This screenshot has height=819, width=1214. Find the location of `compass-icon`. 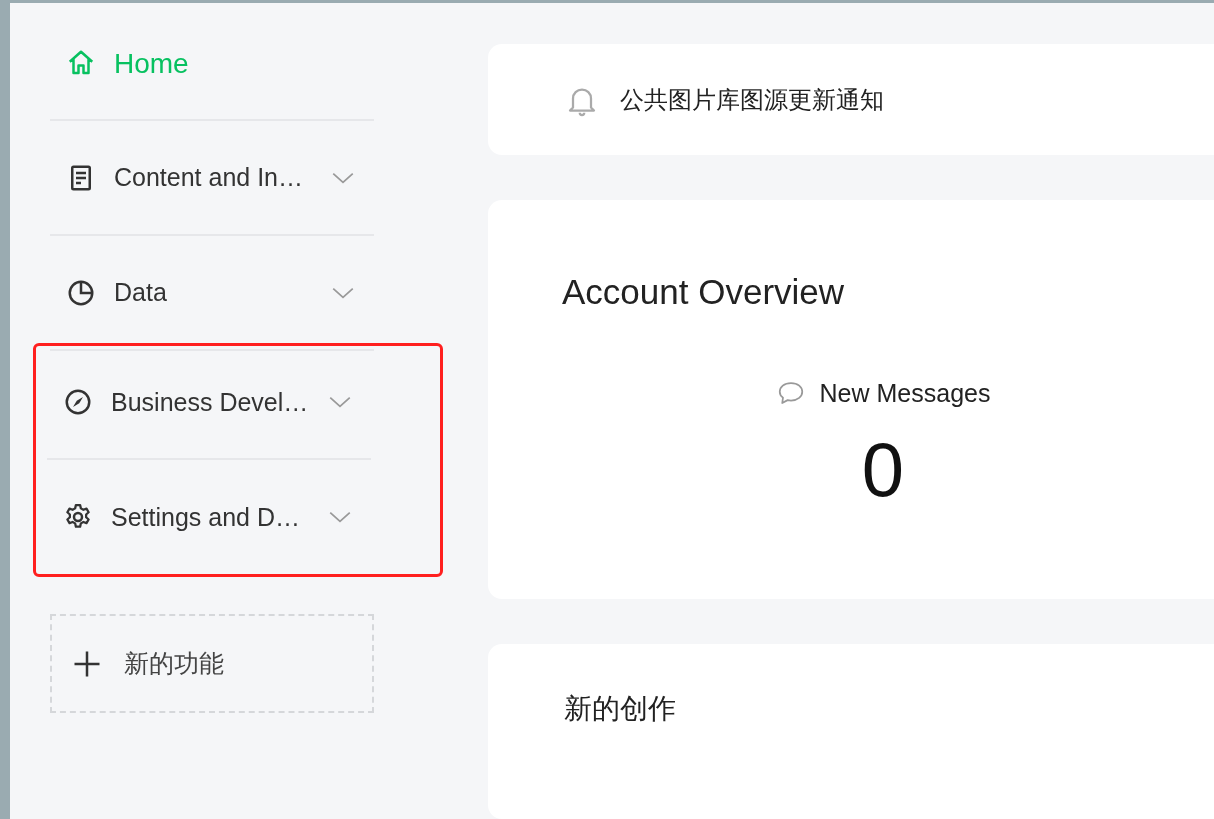

compass-icon is located at coordinates (78, 402).